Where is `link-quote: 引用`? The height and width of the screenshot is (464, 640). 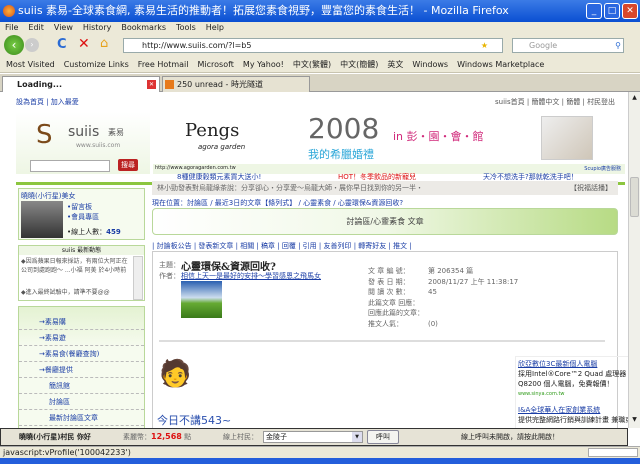 link-quote: 引用 is located at coordinates (310, 246).